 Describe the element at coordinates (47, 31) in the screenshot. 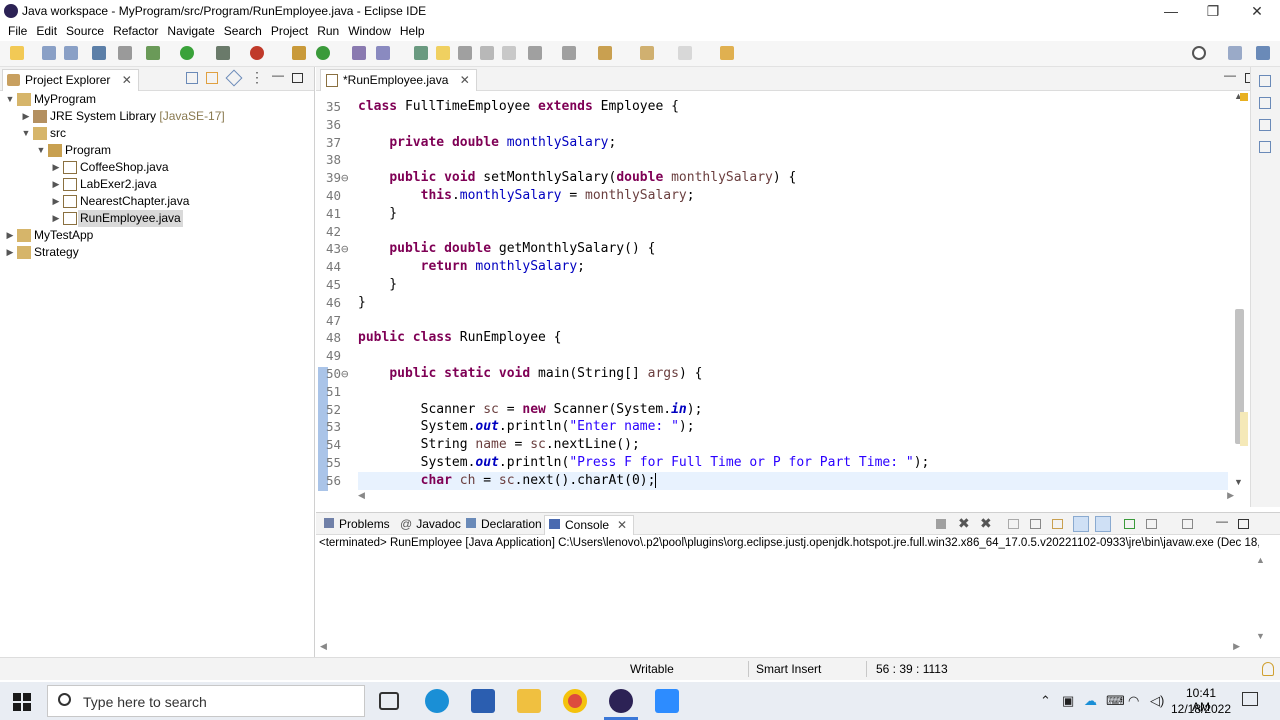

I see `menu-edit: Edit` at that location.